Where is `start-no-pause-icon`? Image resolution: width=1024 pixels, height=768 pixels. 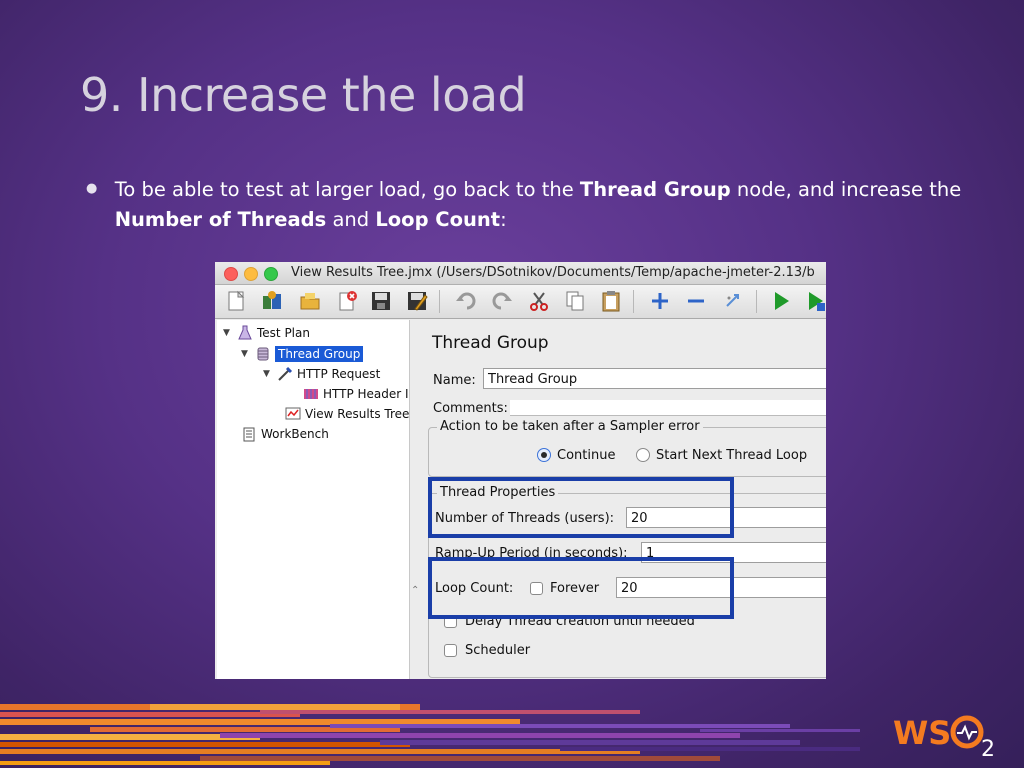
start-no-pause-icon is located at coordinates (814, 301).